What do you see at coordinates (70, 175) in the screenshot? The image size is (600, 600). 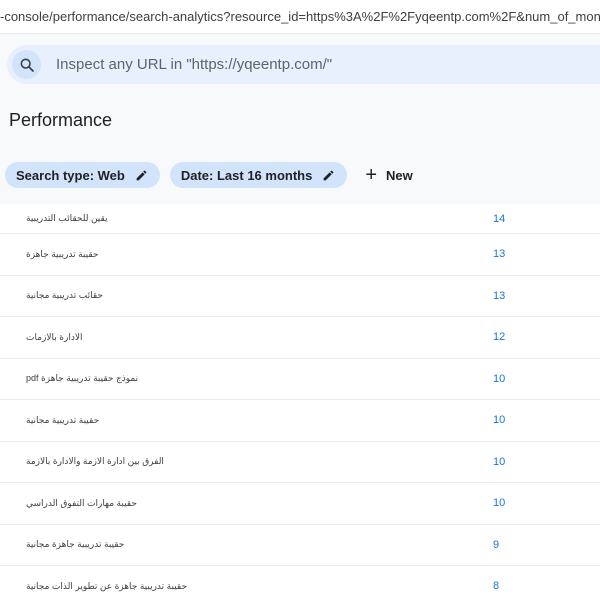 I see `search-type-filter-label: Search type: Web` at bounding box center [70, 175].